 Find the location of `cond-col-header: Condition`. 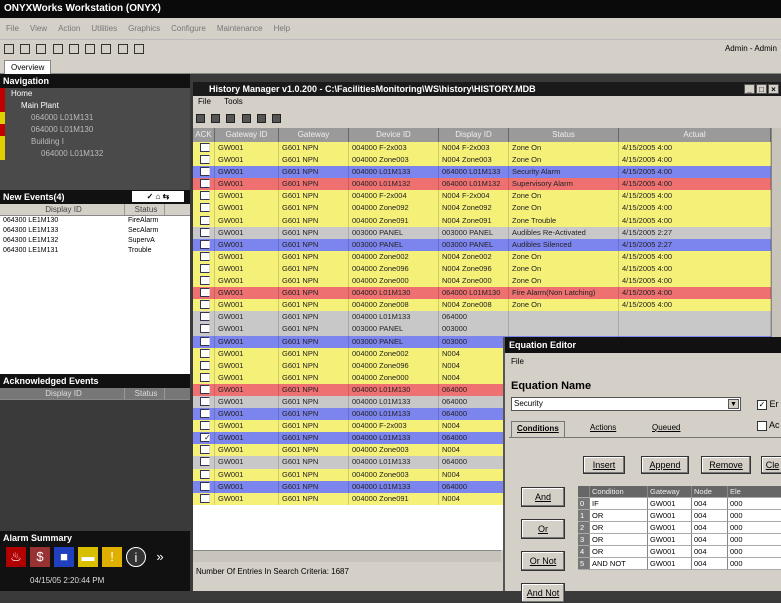

cond-col-header: Condition is located at coordinates (619, 492).